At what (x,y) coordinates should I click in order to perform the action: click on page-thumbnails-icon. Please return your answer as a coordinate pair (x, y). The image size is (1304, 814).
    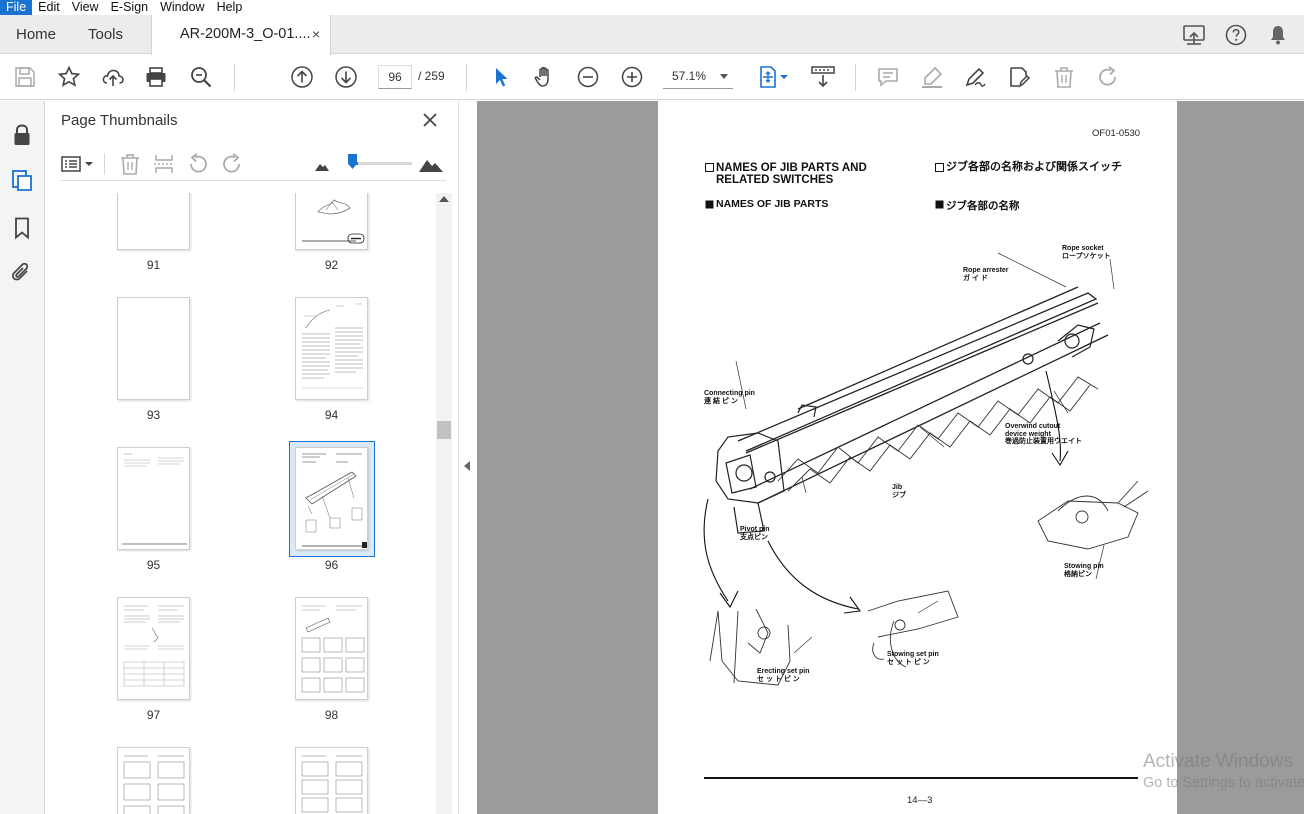
    Looking at the image, I should click on (22, 180).